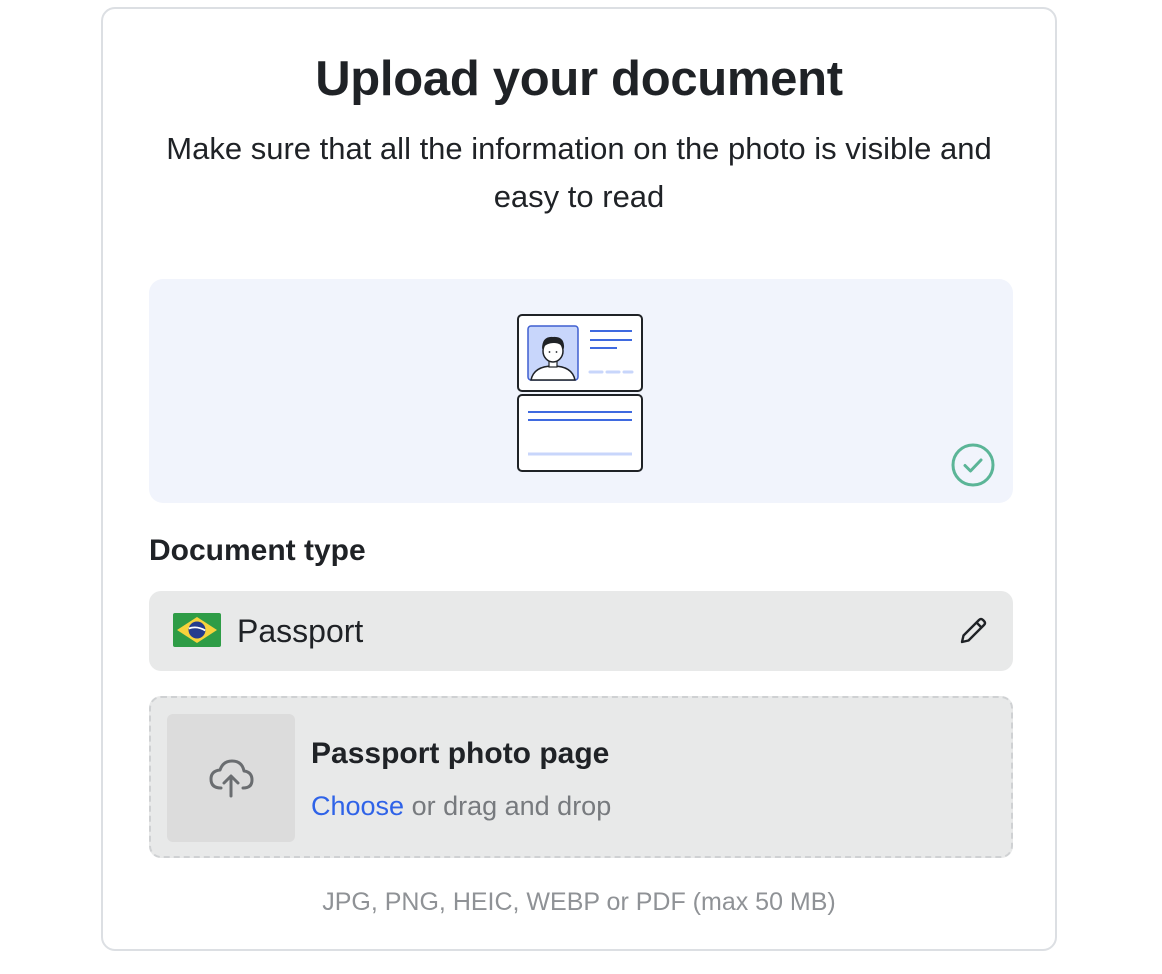 The height and width of the screenshot is (974, 1162). I want to click on cloud-upload-icon, so click(231, 778).